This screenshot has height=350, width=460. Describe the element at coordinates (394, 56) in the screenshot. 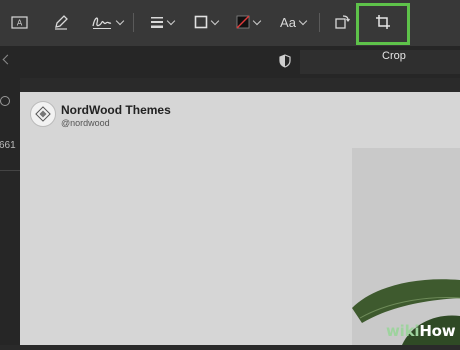

I see `crop-tooltip: Crop` at that location.